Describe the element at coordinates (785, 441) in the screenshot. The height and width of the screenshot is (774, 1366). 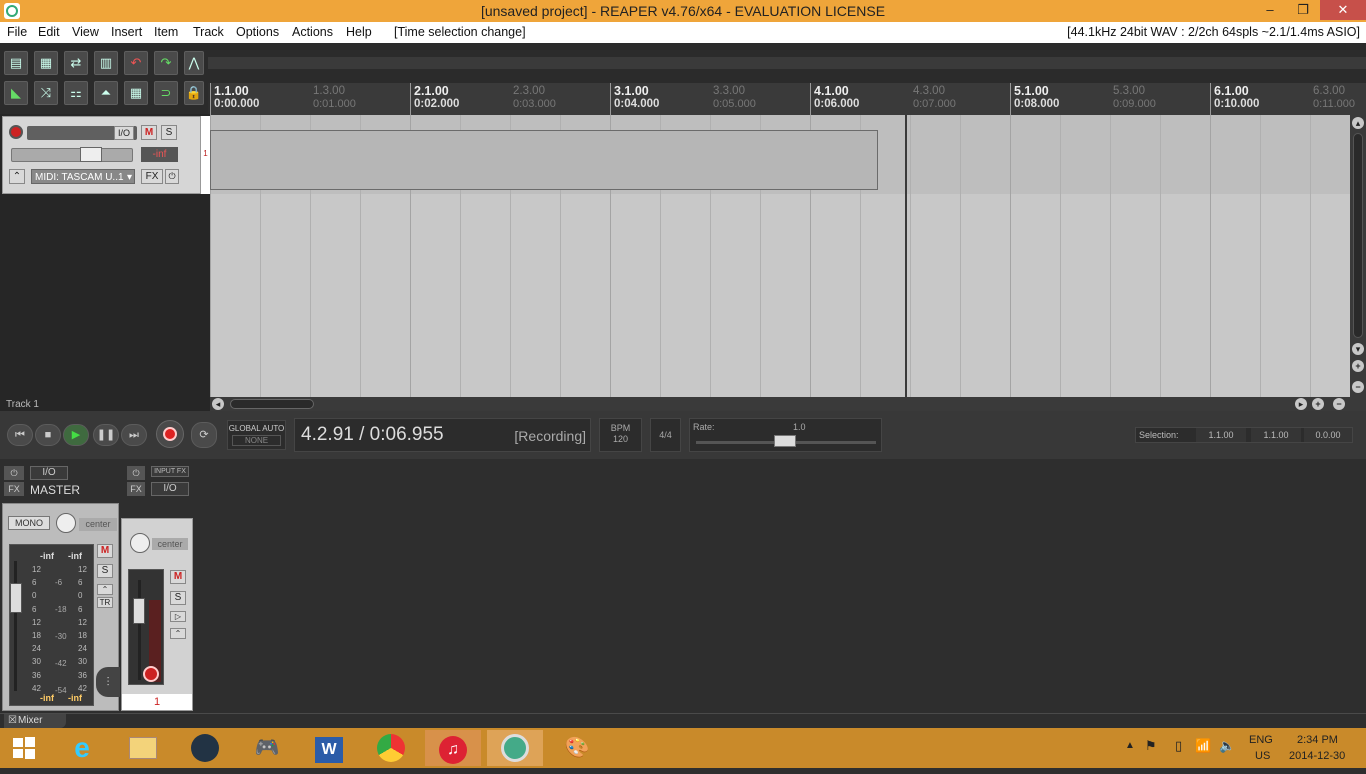
I see `rate-slider-thumb` at that location.